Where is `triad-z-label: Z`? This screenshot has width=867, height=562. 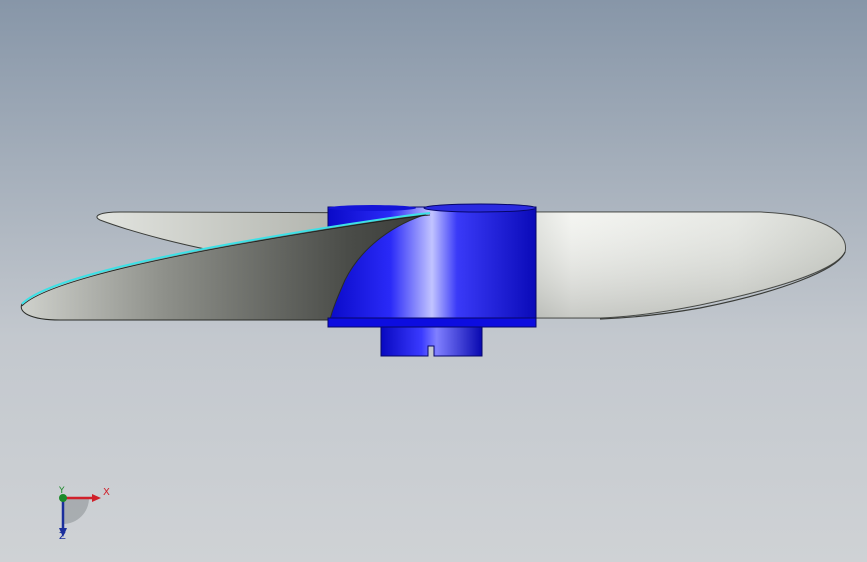
triad-z-label: Z is located at coordinates (62, 536).